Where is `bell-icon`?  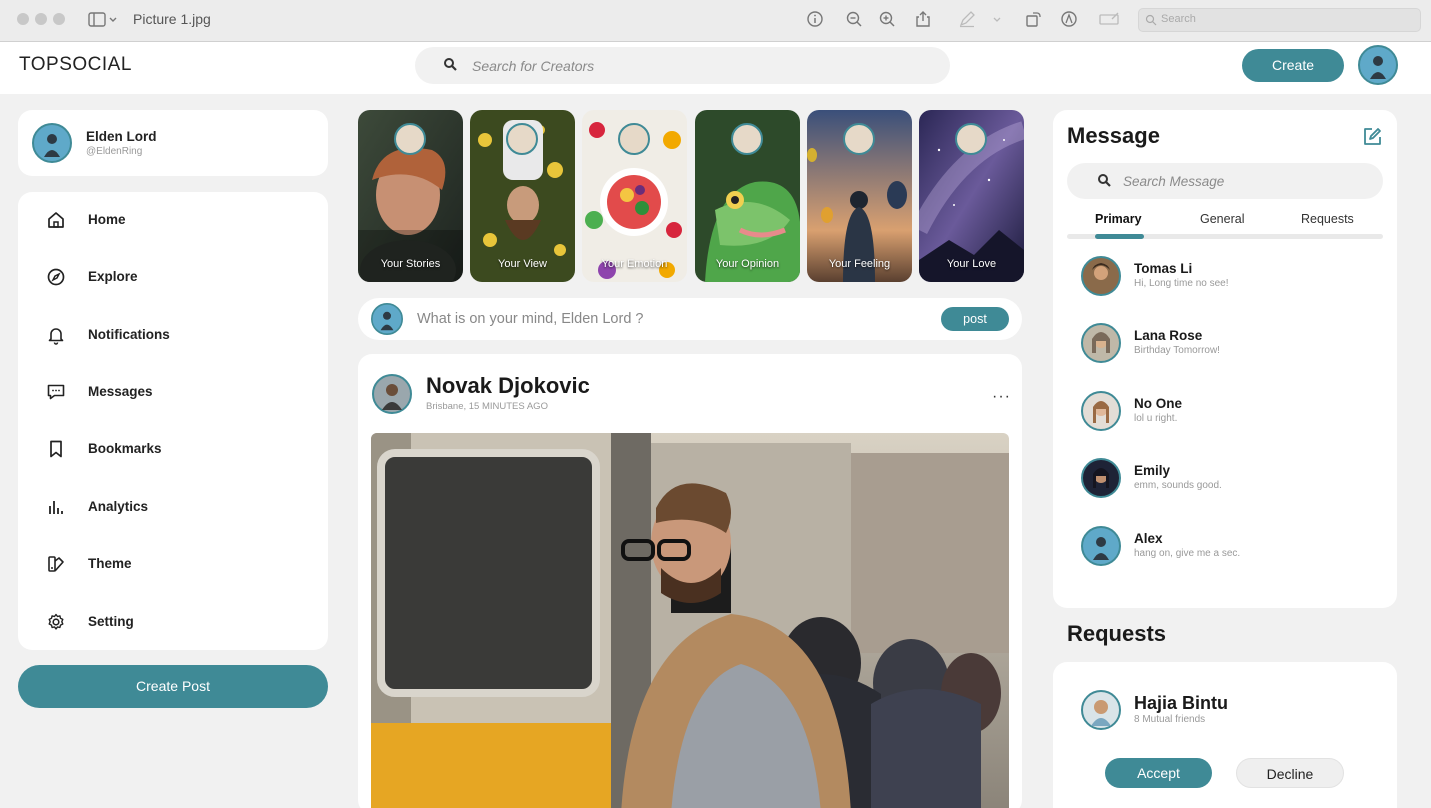 bell-icon is located at coordinates (56, 335).